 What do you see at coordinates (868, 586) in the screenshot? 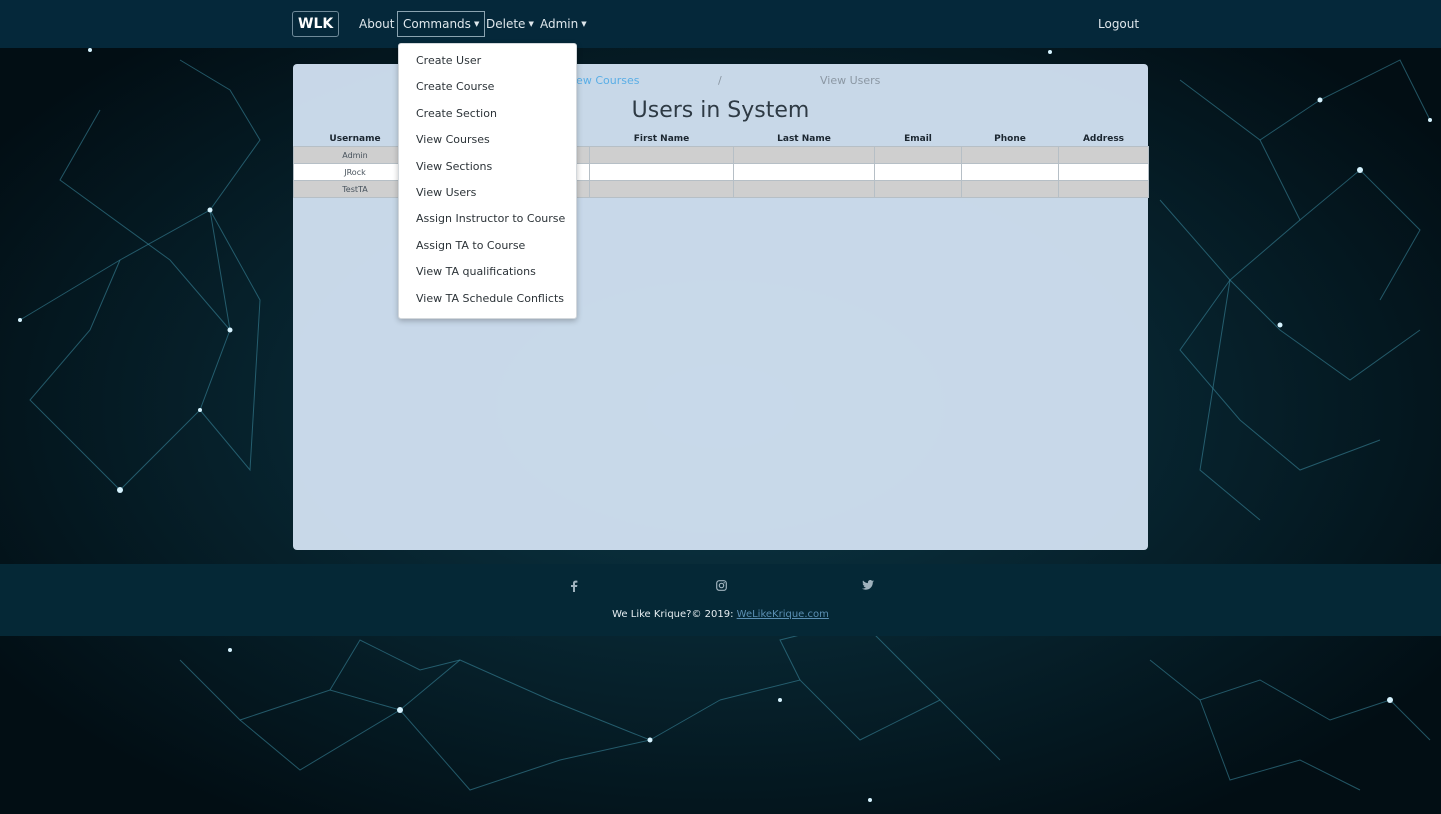
I see `twitter-icon` at bounding box center [868, 586].